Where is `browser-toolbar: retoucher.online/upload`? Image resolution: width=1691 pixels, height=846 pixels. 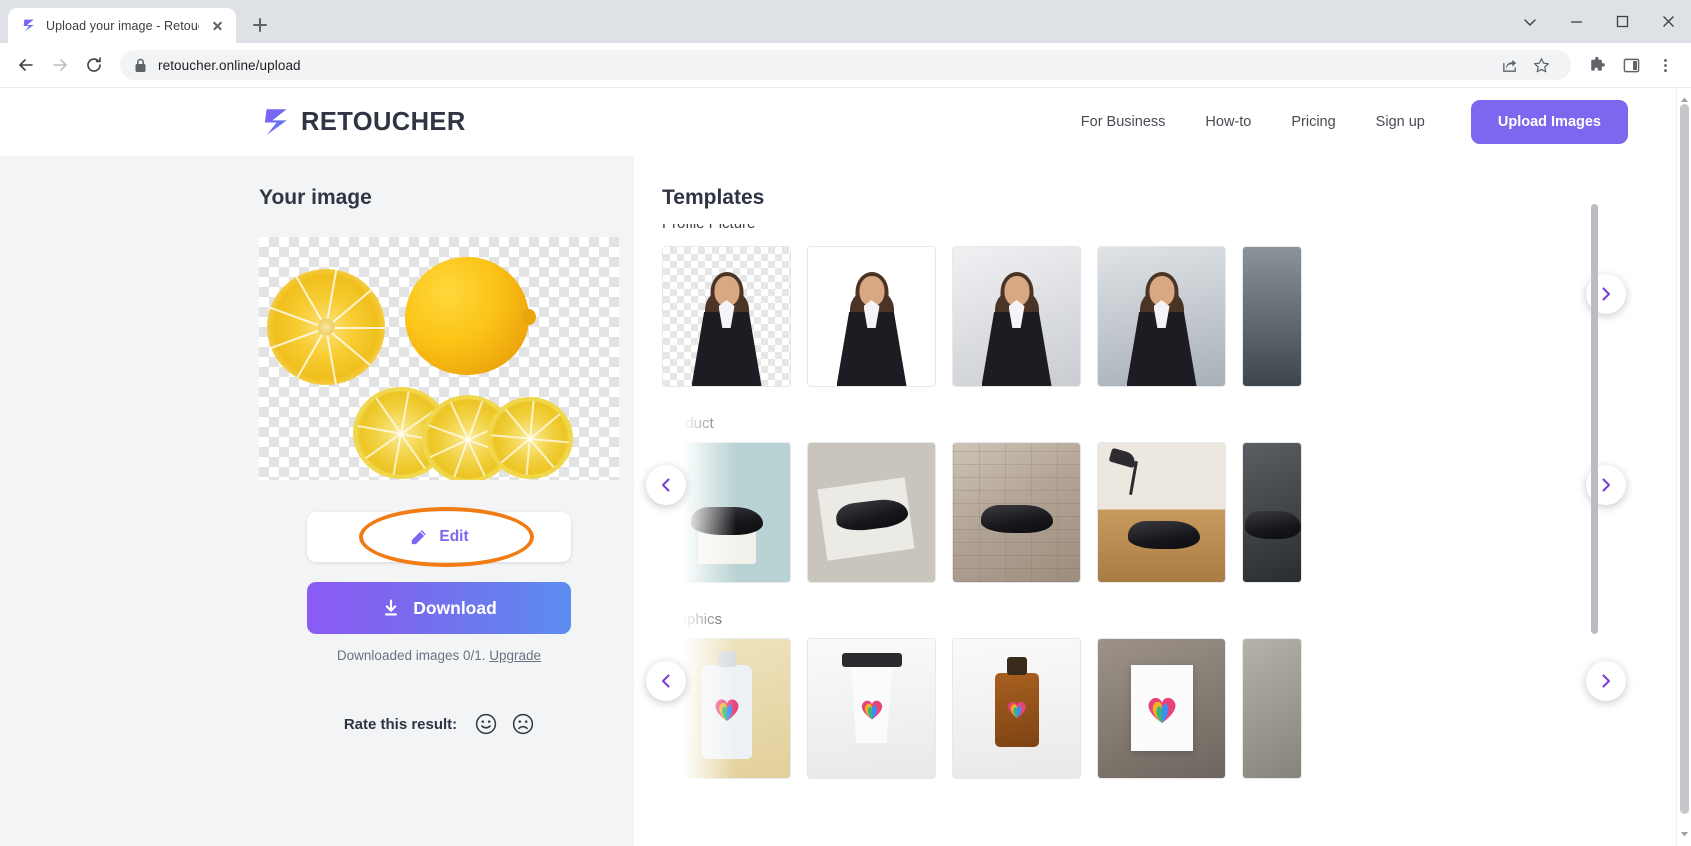 browser-toolbar: retoucher.online/upload is located at coordinates (845, 65).